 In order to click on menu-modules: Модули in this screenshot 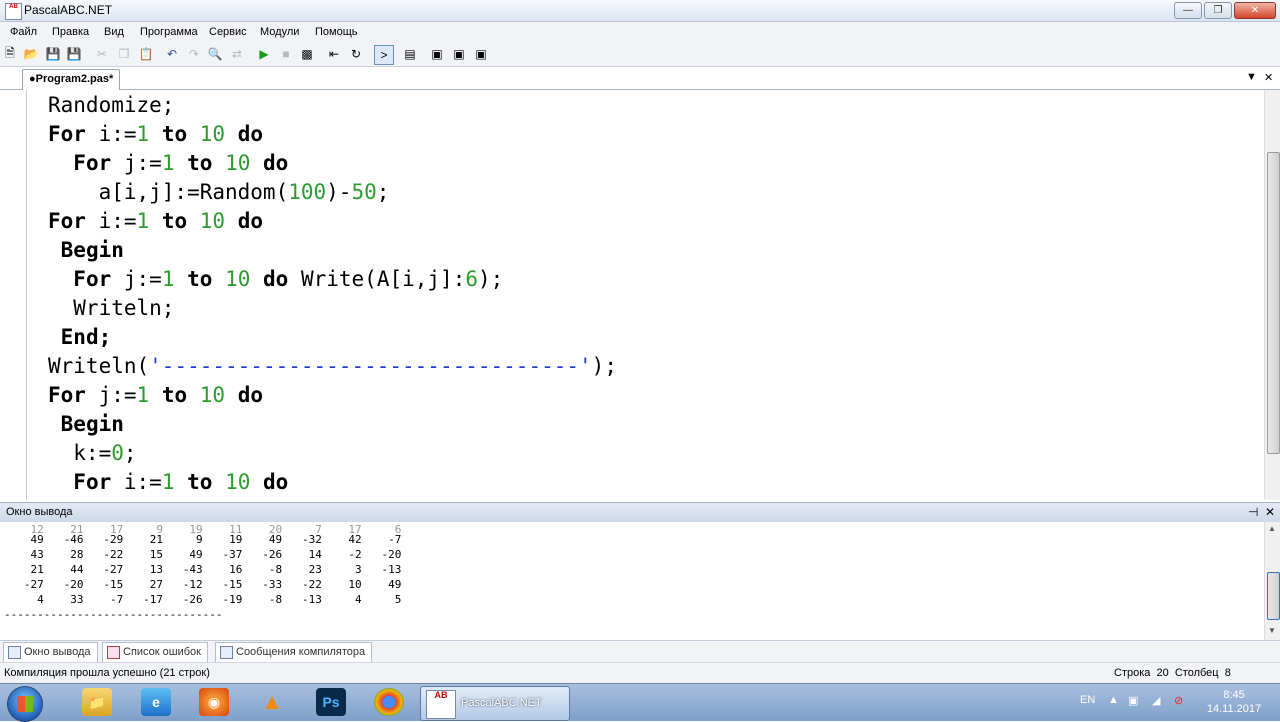, I will do `click(279, 32)`.